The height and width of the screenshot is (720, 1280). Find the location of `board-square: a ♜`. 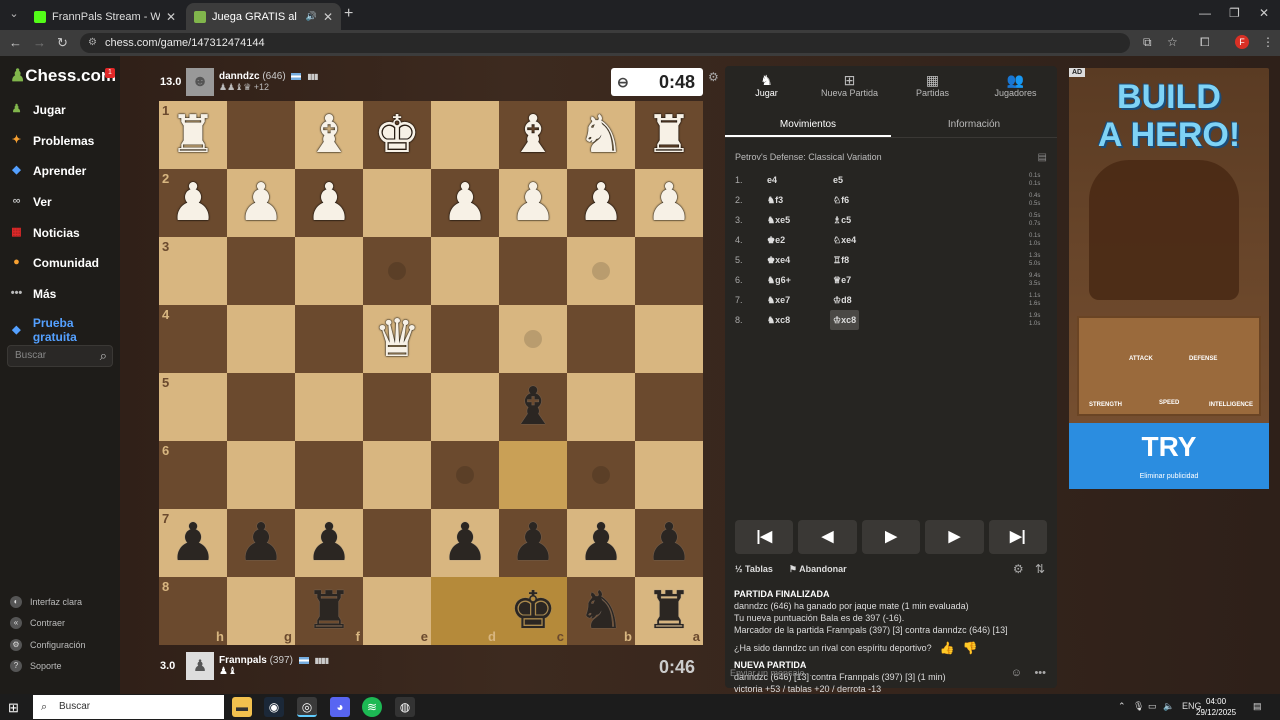

board-square: a ♜ is located at coordinates (669, 611).